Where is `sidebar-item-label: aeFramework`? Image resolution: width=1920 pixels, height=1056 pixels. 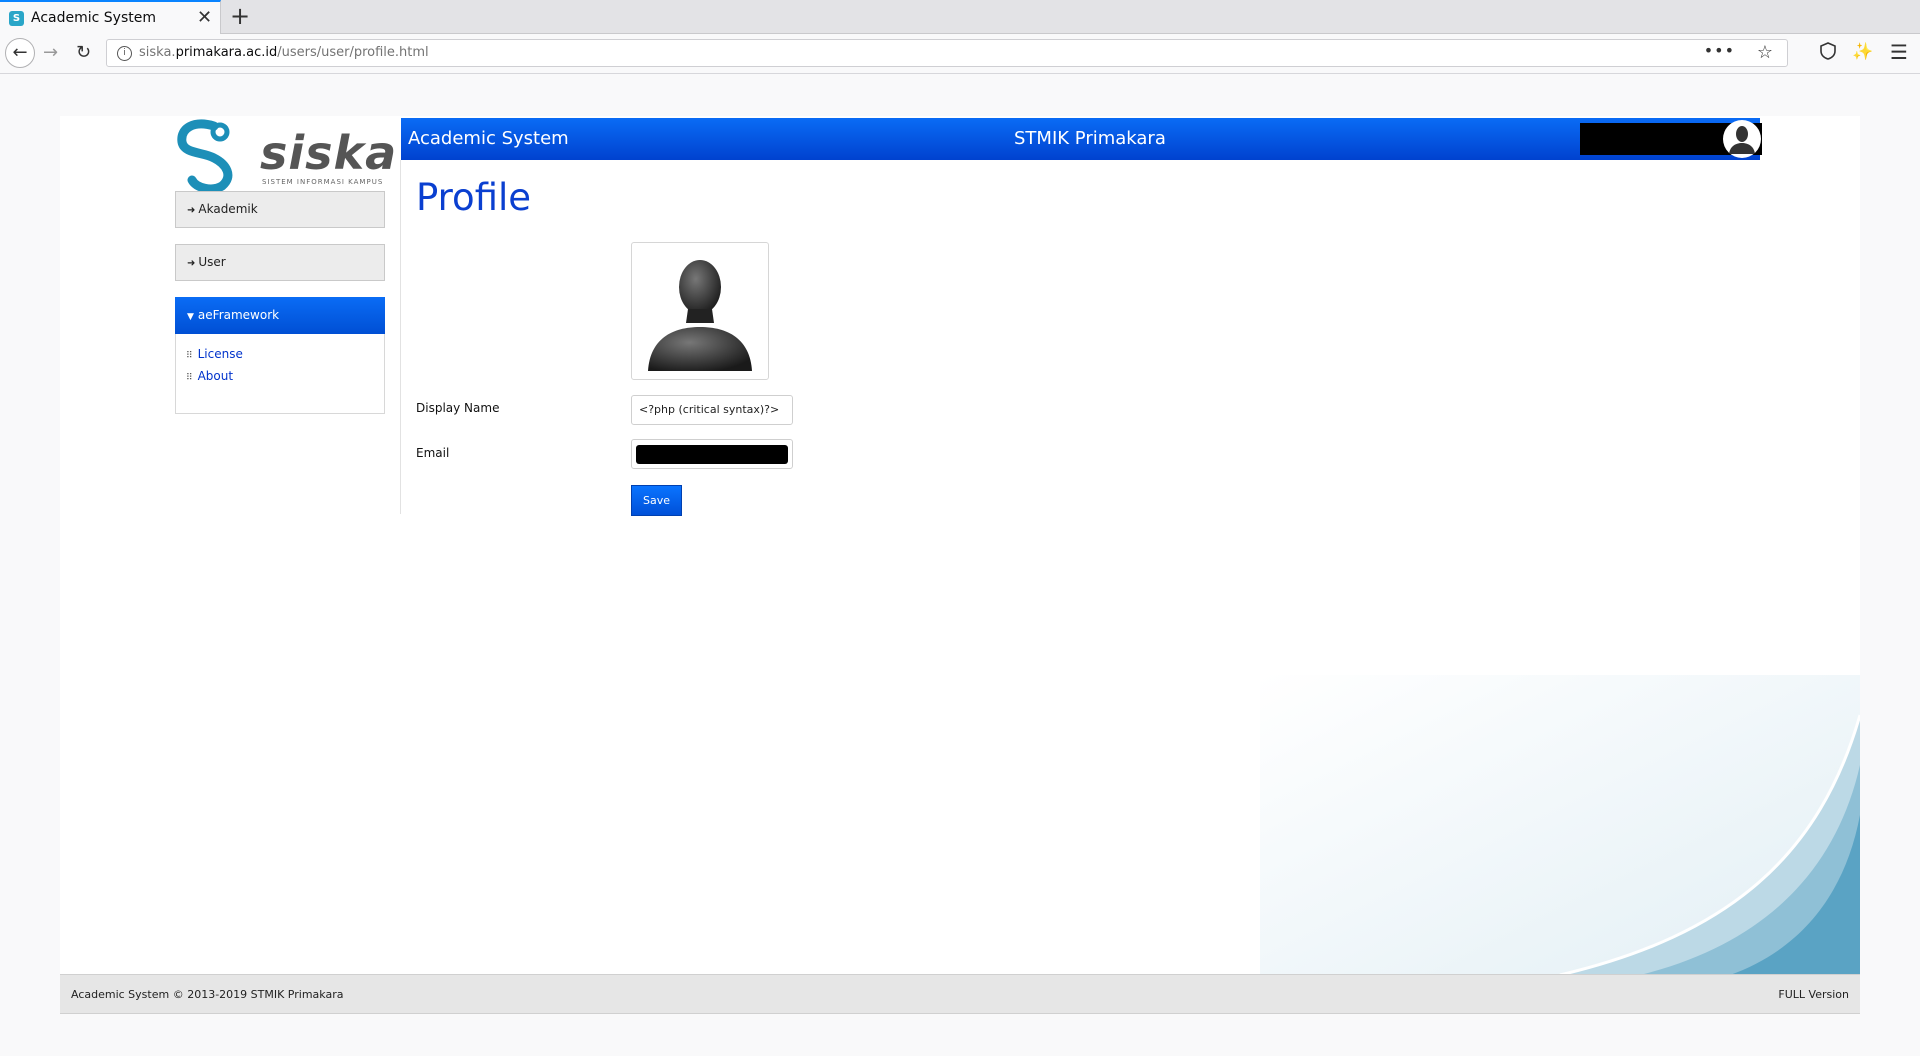 sidebar-item-label: aeFramework is located at coordinates (238, 315).